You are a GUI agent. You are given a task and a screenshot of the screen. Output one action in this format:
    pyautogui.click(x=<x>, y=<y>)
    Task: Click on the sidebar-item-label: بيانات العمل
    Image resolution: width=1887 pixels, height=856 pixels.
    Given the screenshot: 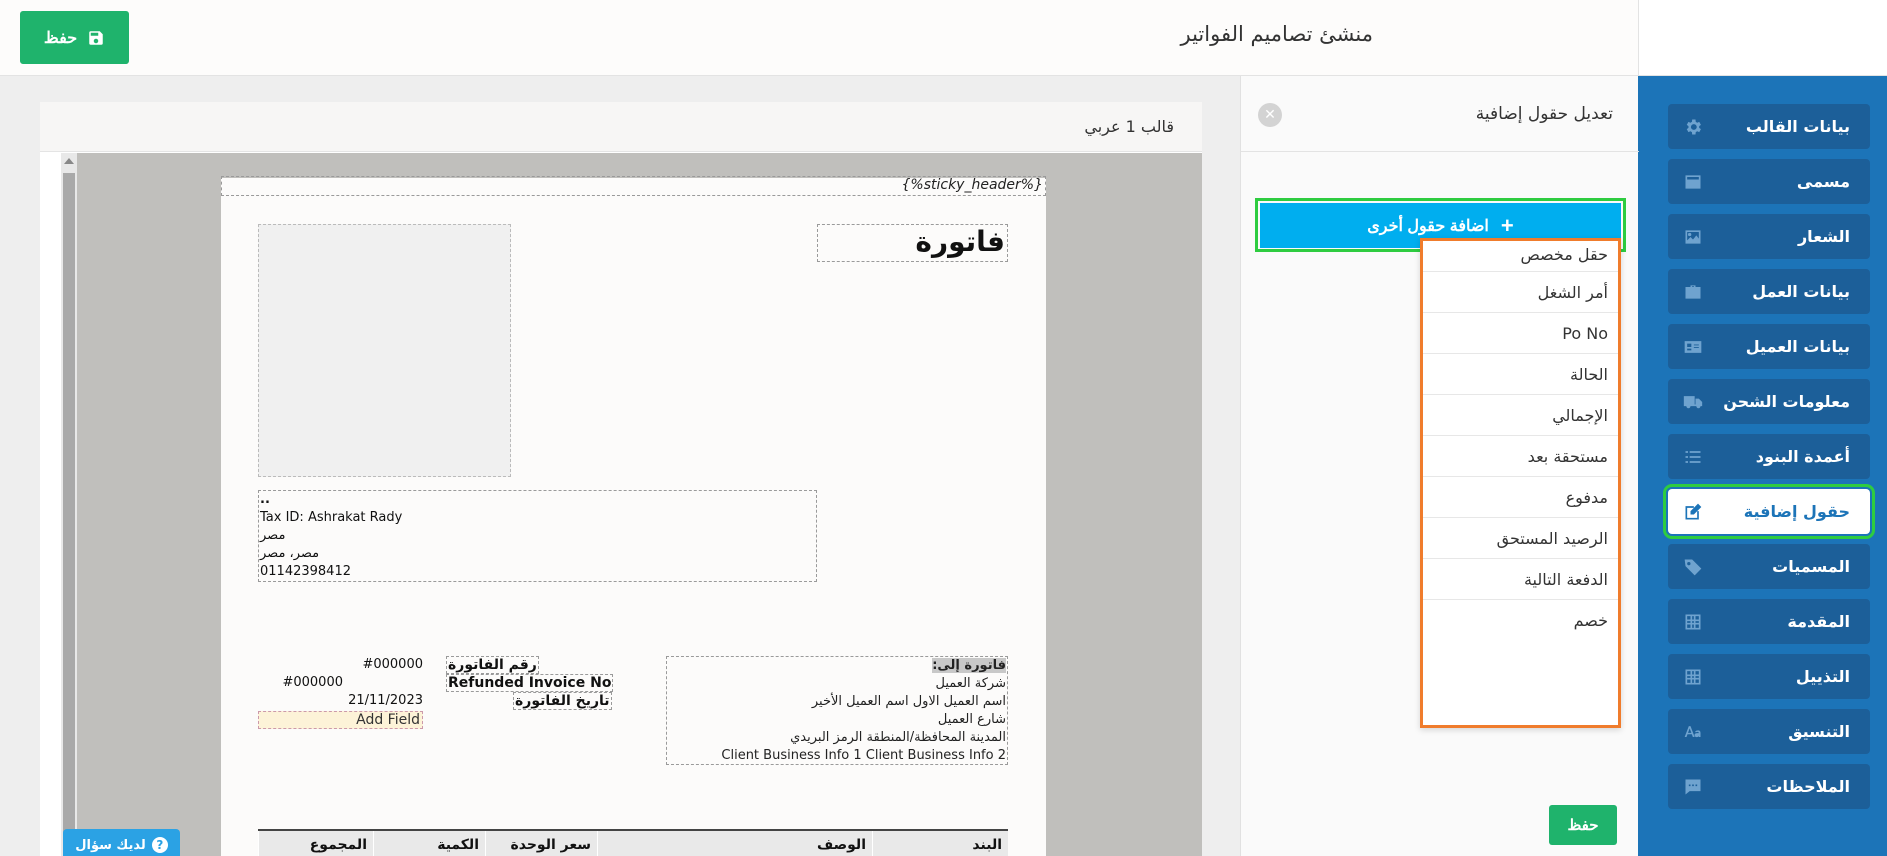 What is the action you would take?
    pyautogui.click(x=1801, y=291)
    